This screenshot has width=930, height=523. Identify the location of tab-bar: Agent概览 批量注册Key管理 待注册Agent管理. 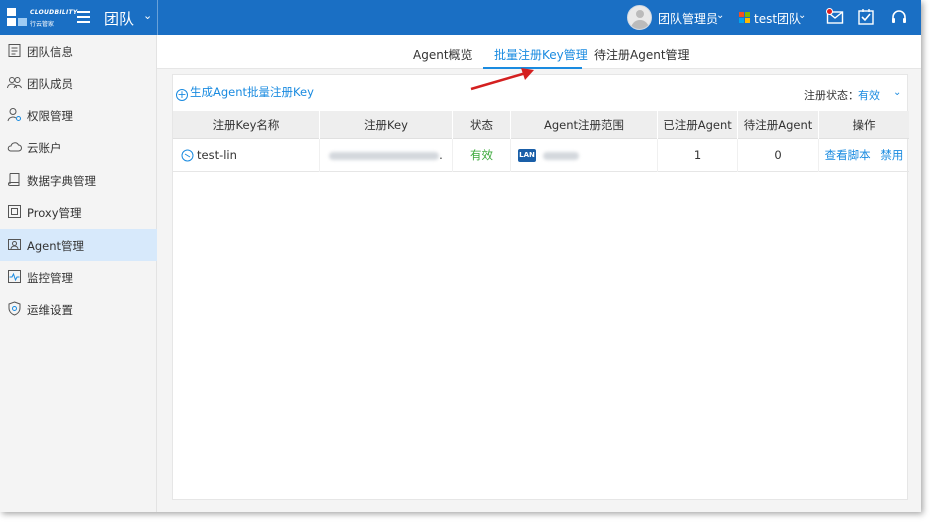
(539, 52).